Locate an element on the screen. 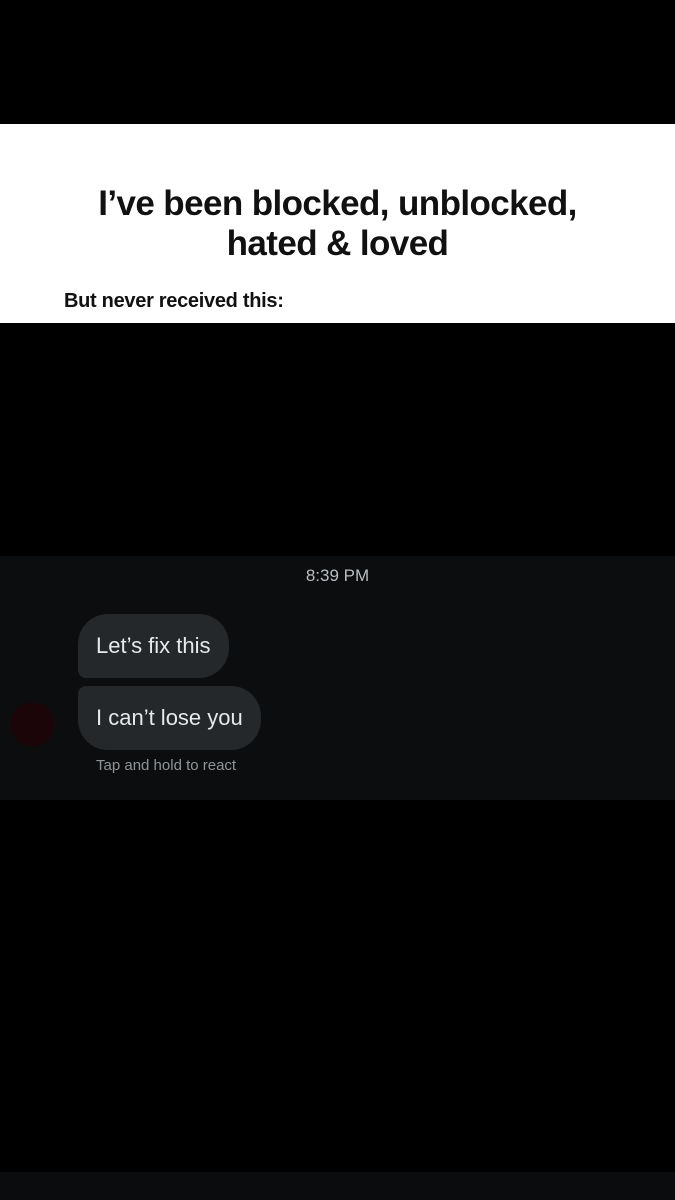 This screenshot has width=675, height=1200. message-text: I can’t lose you is located at coordinates (169, 717).